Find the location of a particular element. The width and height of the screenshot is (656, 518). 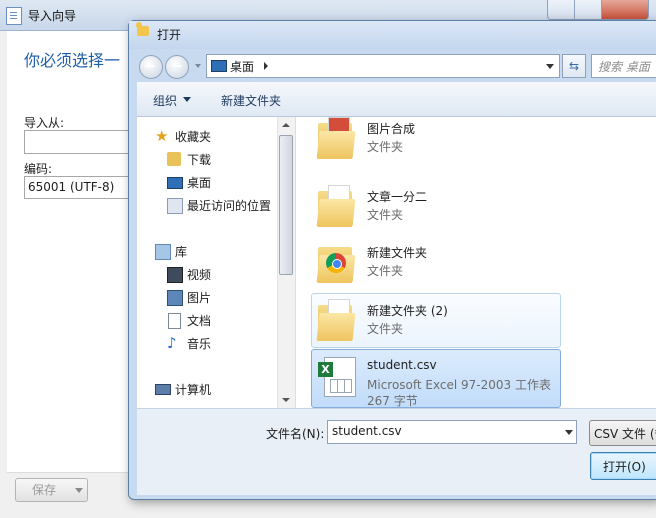

encoding-value: 65001 (UTF-8) is located at coordinates (71, 187).